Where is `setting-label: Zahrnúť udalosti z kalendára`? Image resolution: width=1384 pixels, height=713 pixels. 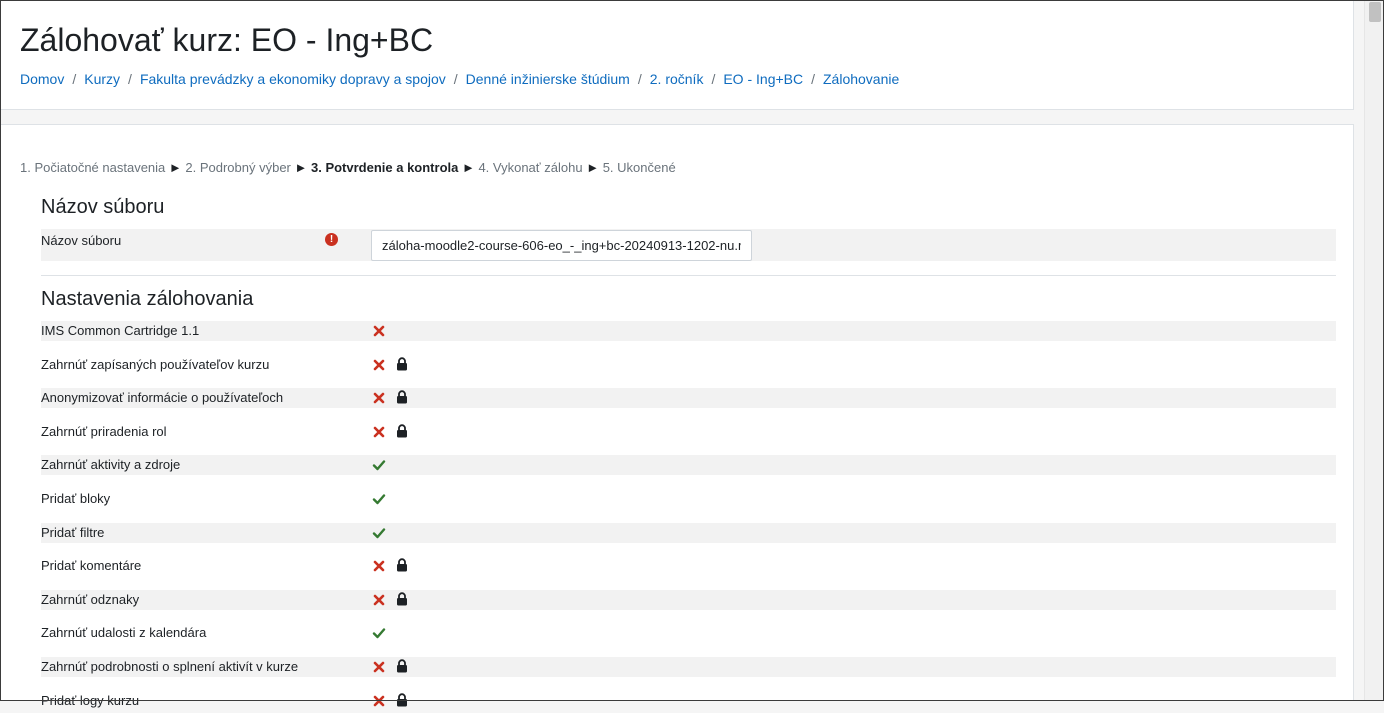
setting-label: Zahrnúť udalosti z kalendára is located at coordinates (124, 632).